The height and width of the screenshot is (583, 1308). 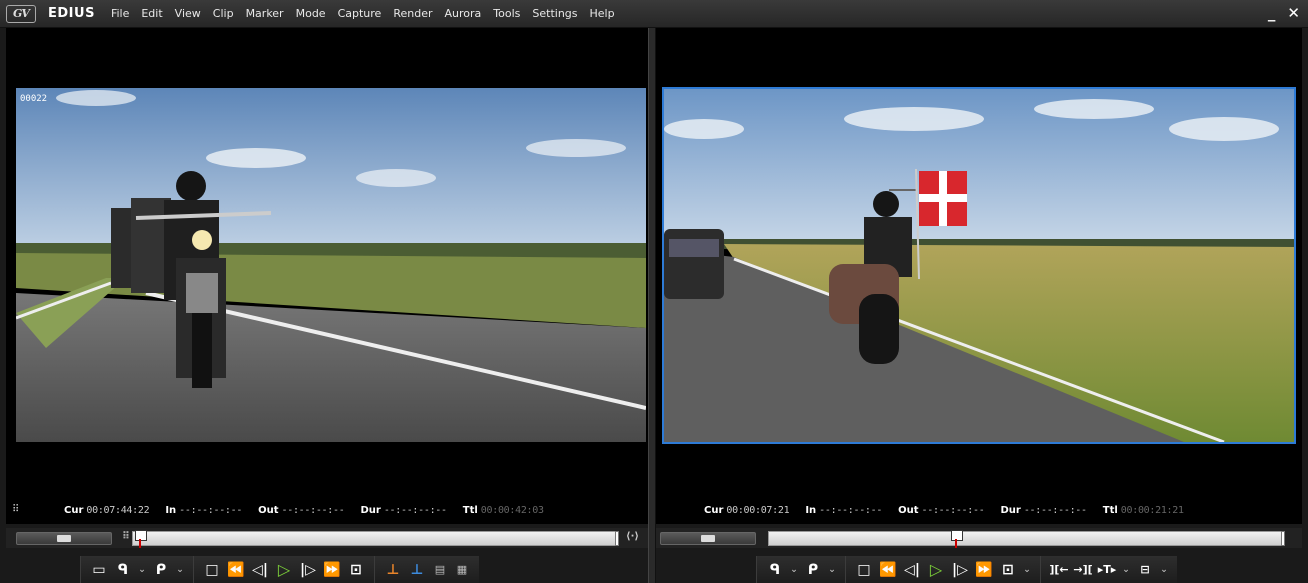 What do you see at coordinates (506, 14) in the screenshot?
I see `menu-tools: Tools` at bounding box center [506, 14].